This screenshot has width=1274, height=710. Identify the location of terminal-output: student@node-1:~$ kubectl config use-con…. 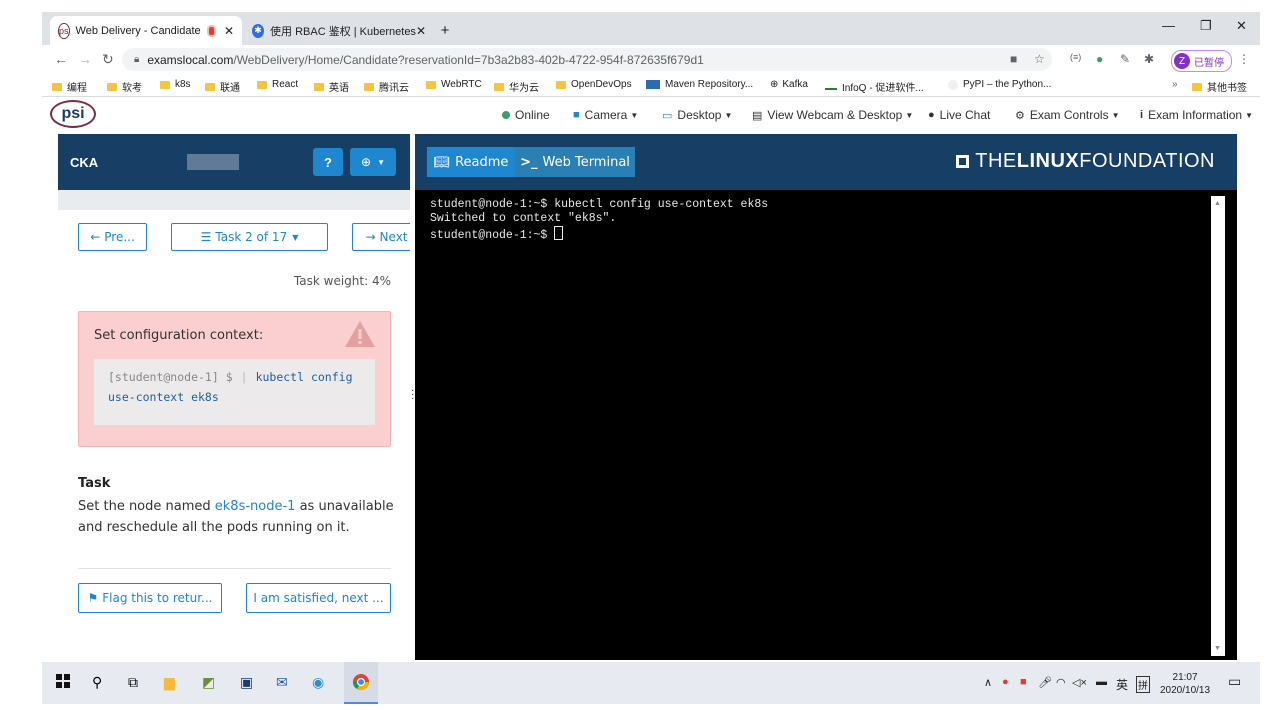
(599, 220).